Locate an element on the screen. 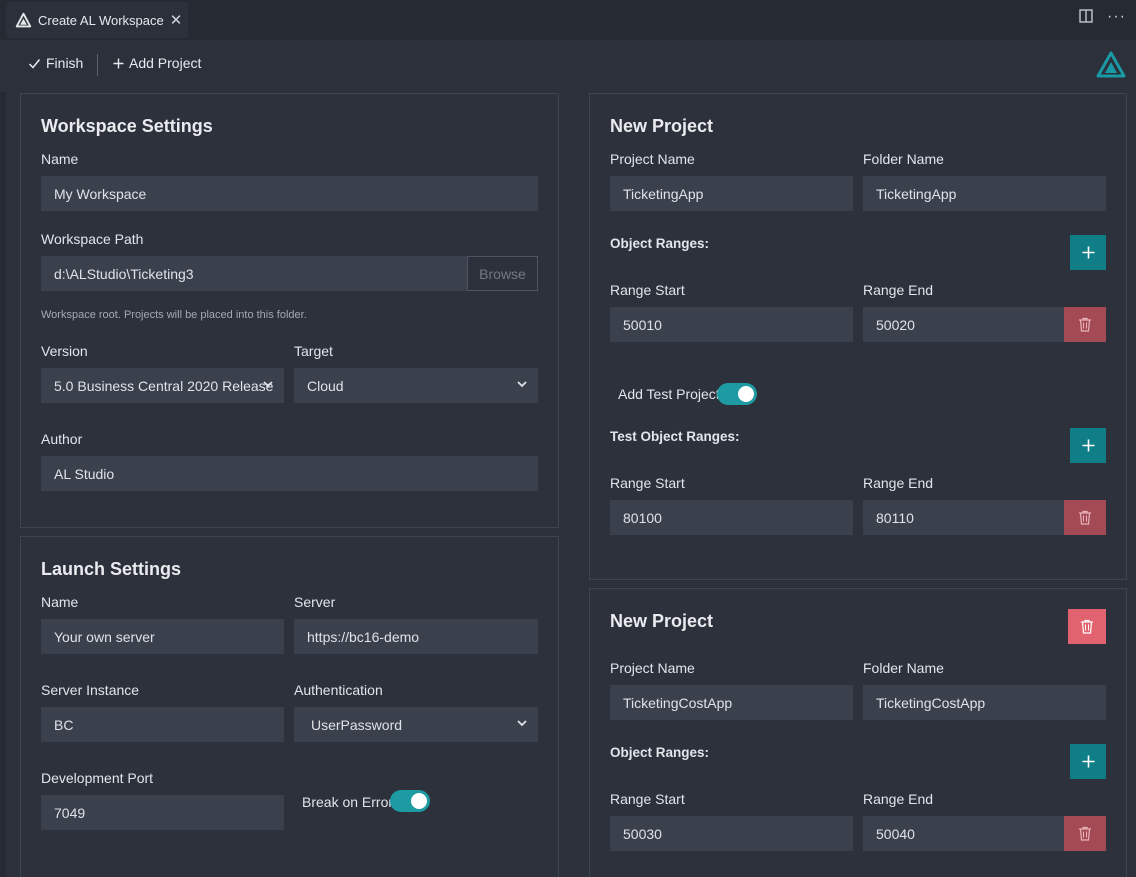 This screenshot has height=877, width=1136. tab-title: Create AL Workspace is located at coordinates (101, 20).